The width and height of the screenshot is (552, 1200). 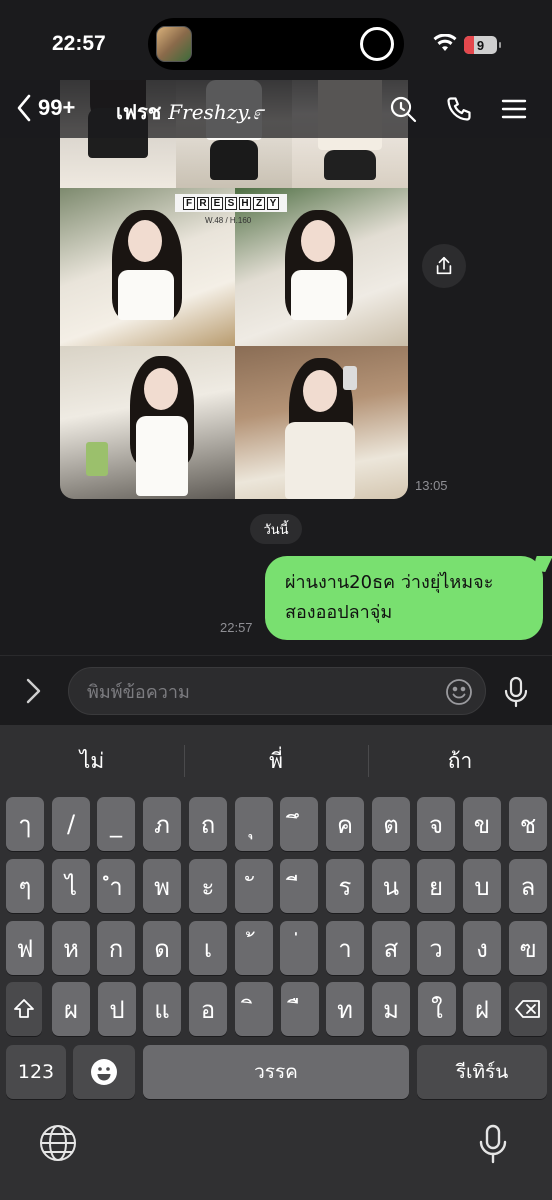 What do you see at coordinates (299, 824) in the screenshot?
I see `letter-key: ึ` at bounding box center [299, 824].